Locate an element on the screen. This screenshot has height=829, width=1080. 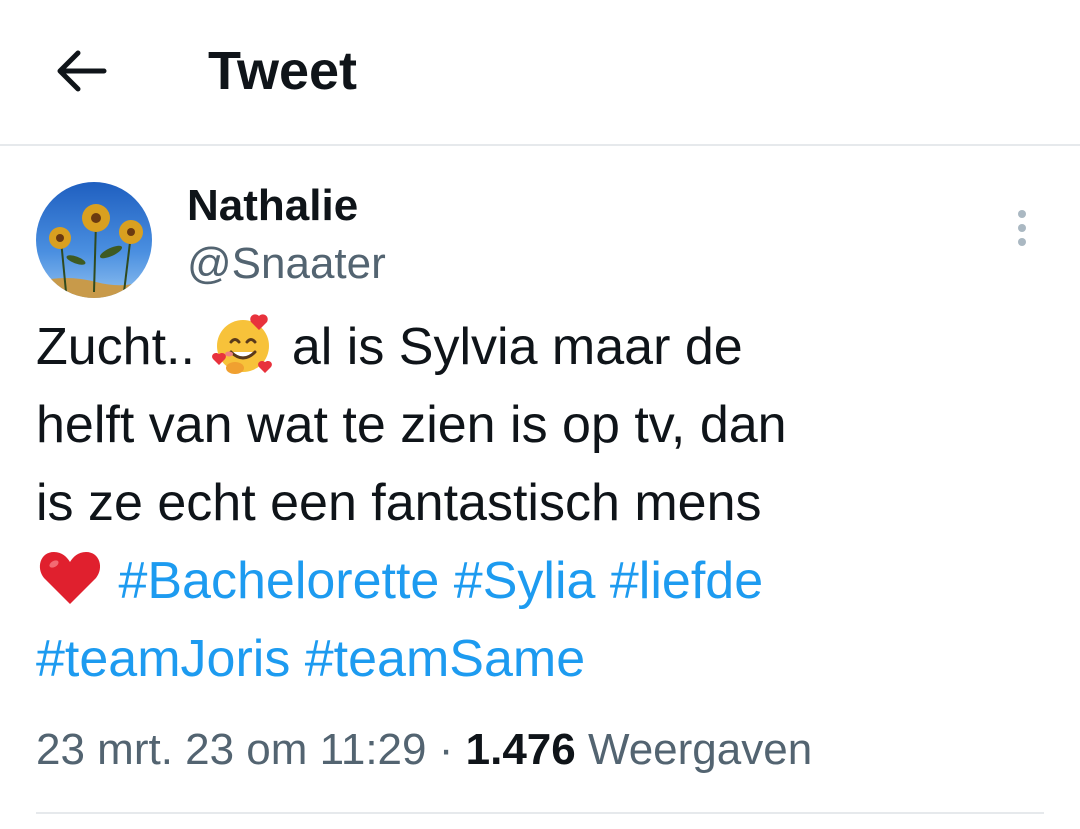
tweet-timestamp: 23 mrt. 23 om 11:29 is located at coordinates (231, 749).